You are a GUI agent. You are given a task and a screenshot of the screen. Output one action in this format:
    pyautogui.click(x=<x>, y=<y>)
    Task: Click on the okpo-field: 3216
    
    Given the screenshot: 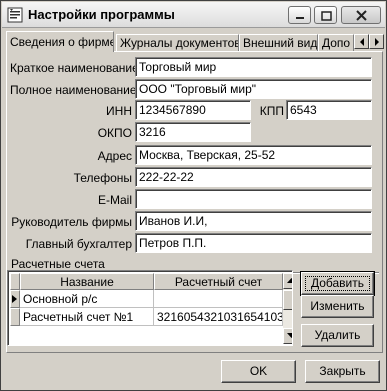 What is the action you would take?
    pyautogui.click(x=193, y=132)
    